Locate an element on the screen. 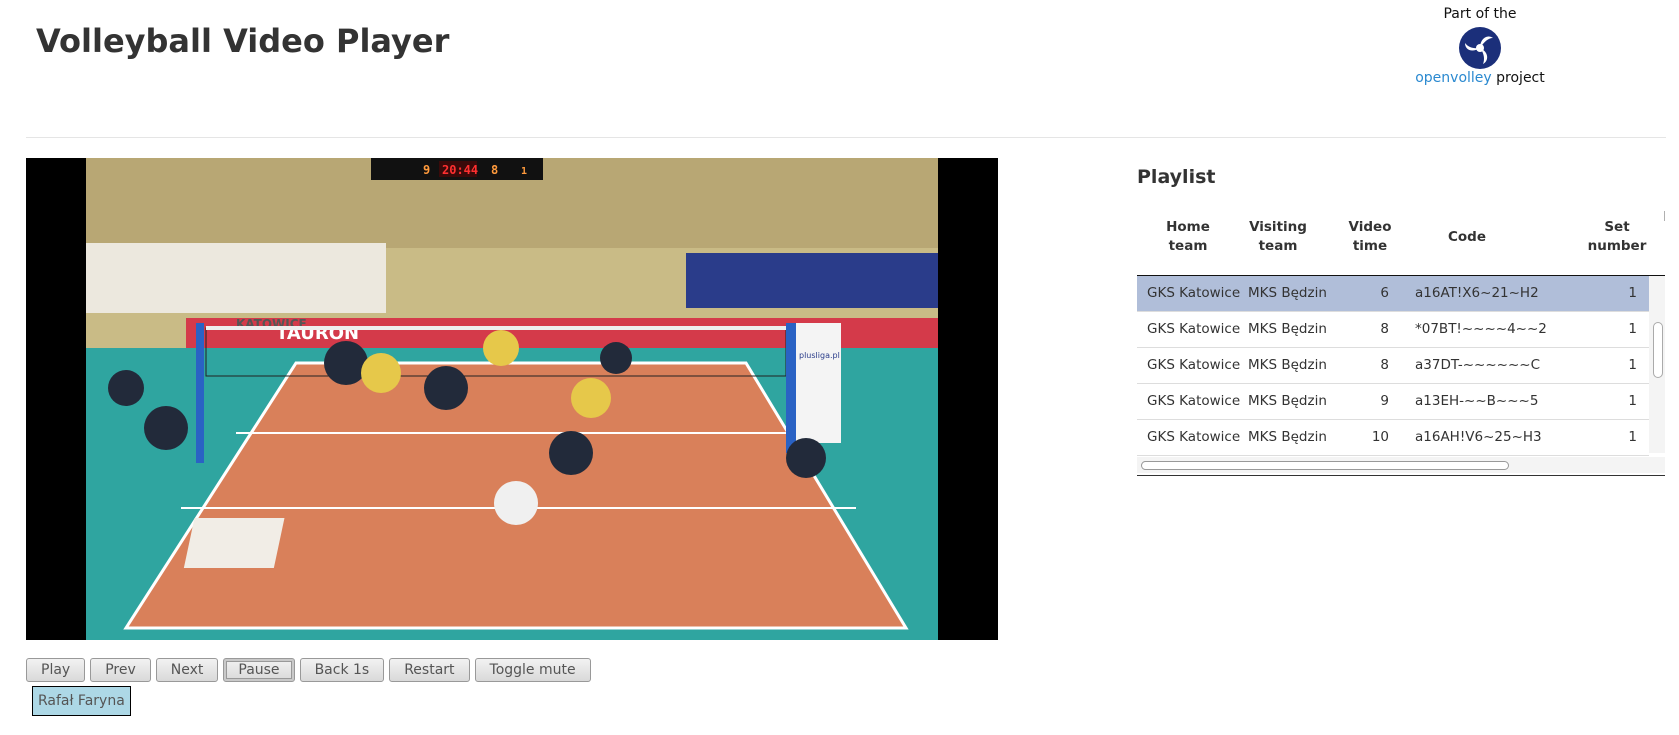  credit-prefix: Part of the is located at coordinates (1480, 14).